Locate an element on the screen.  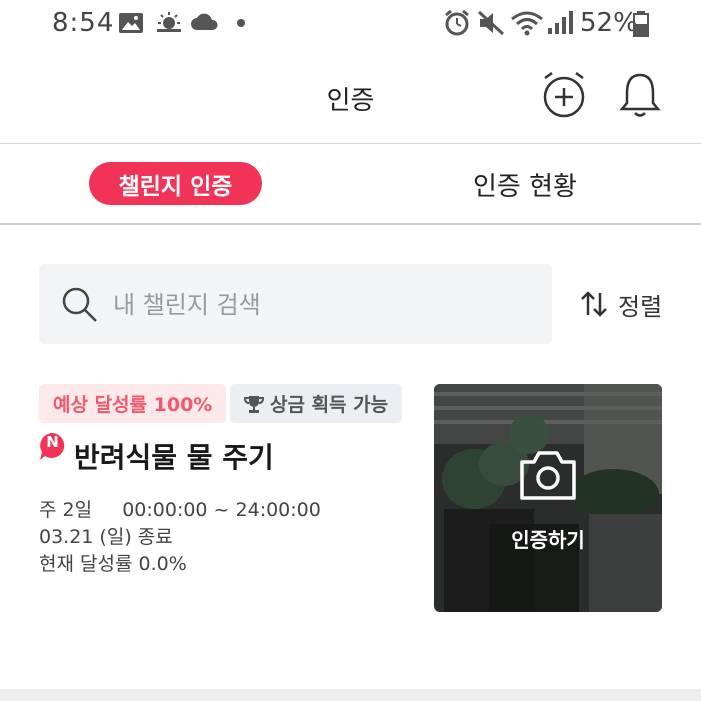
challenge-schedule: 주 2일 00:00:00 ~ 24:00:00 is located at coordinates (180, 508).